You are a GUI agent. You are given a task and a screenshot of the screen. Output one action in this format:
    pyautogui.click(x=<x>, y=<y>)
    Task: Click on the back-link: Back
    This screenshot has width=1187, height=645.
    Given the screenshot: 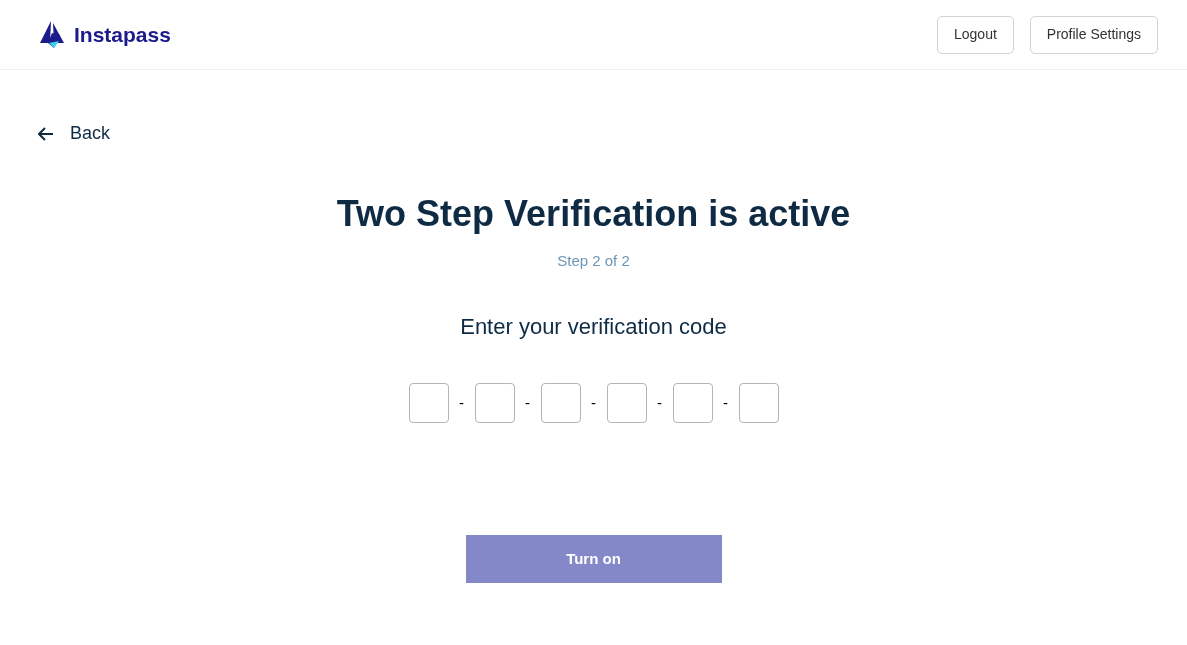 What is the action you would take?
    pyautogui.click(x=74, y=133)
    